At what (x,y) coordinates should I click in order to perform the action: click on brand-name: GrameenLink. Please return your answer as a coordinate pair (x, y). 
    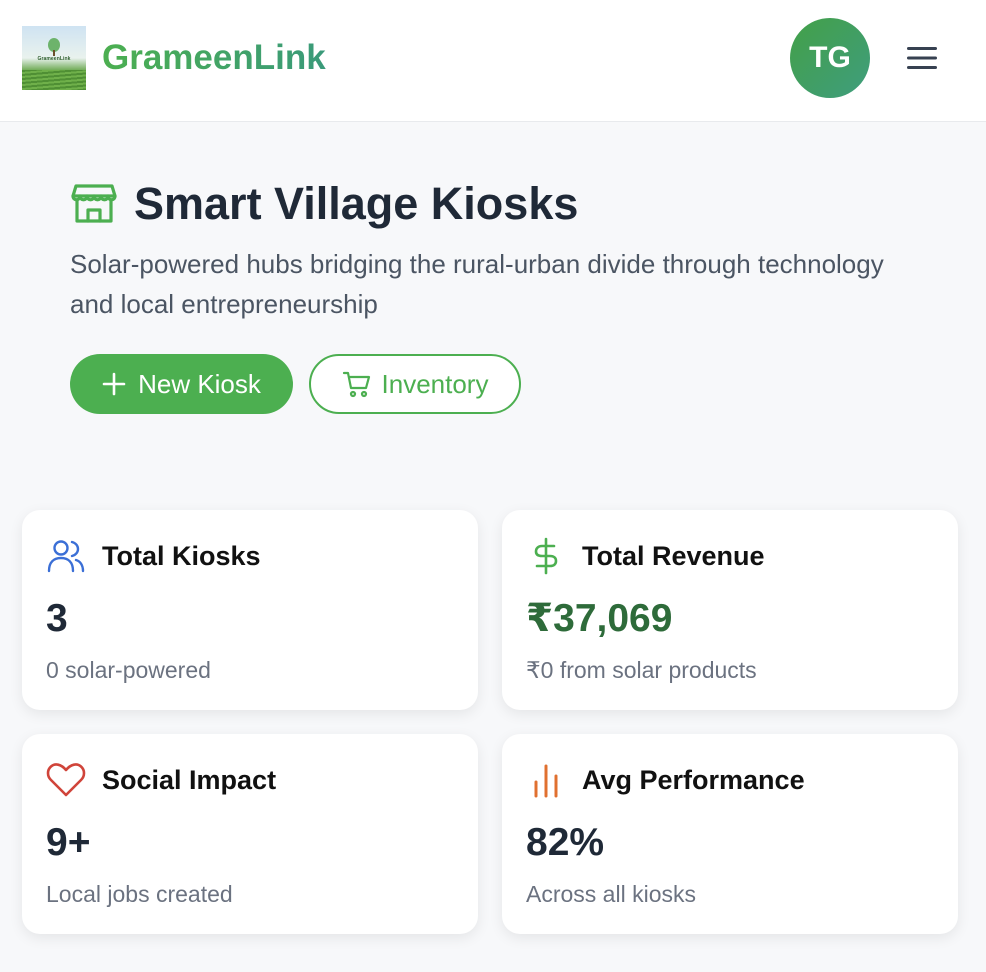
    Looking at the image, I should click on (214, 58).